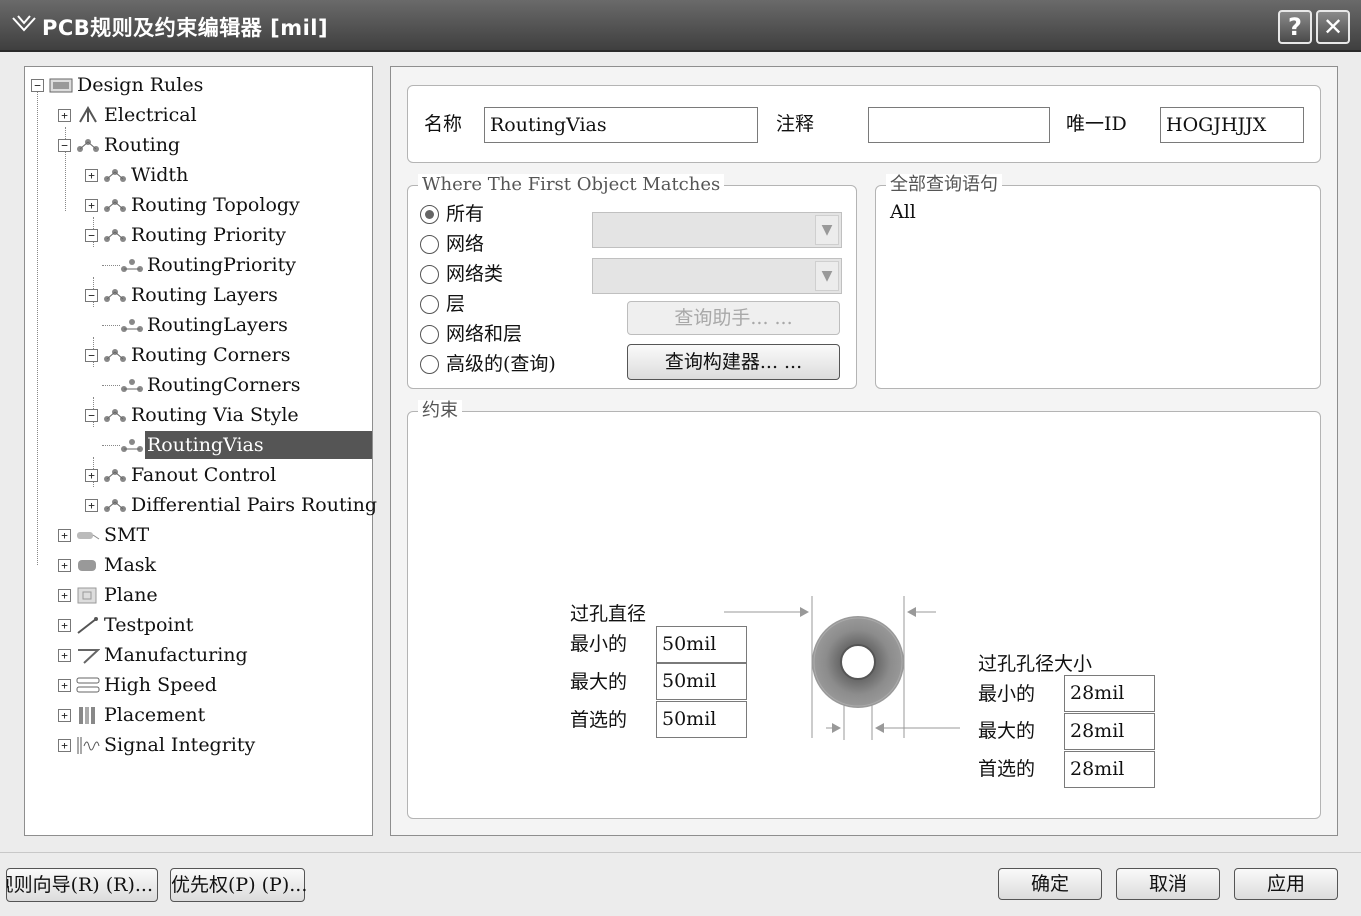 The height and width of the screenshot is (916, 1361). Describe the element at coordinates (1295, 27) in the screenshot. I see `help-button: ?` at that location.